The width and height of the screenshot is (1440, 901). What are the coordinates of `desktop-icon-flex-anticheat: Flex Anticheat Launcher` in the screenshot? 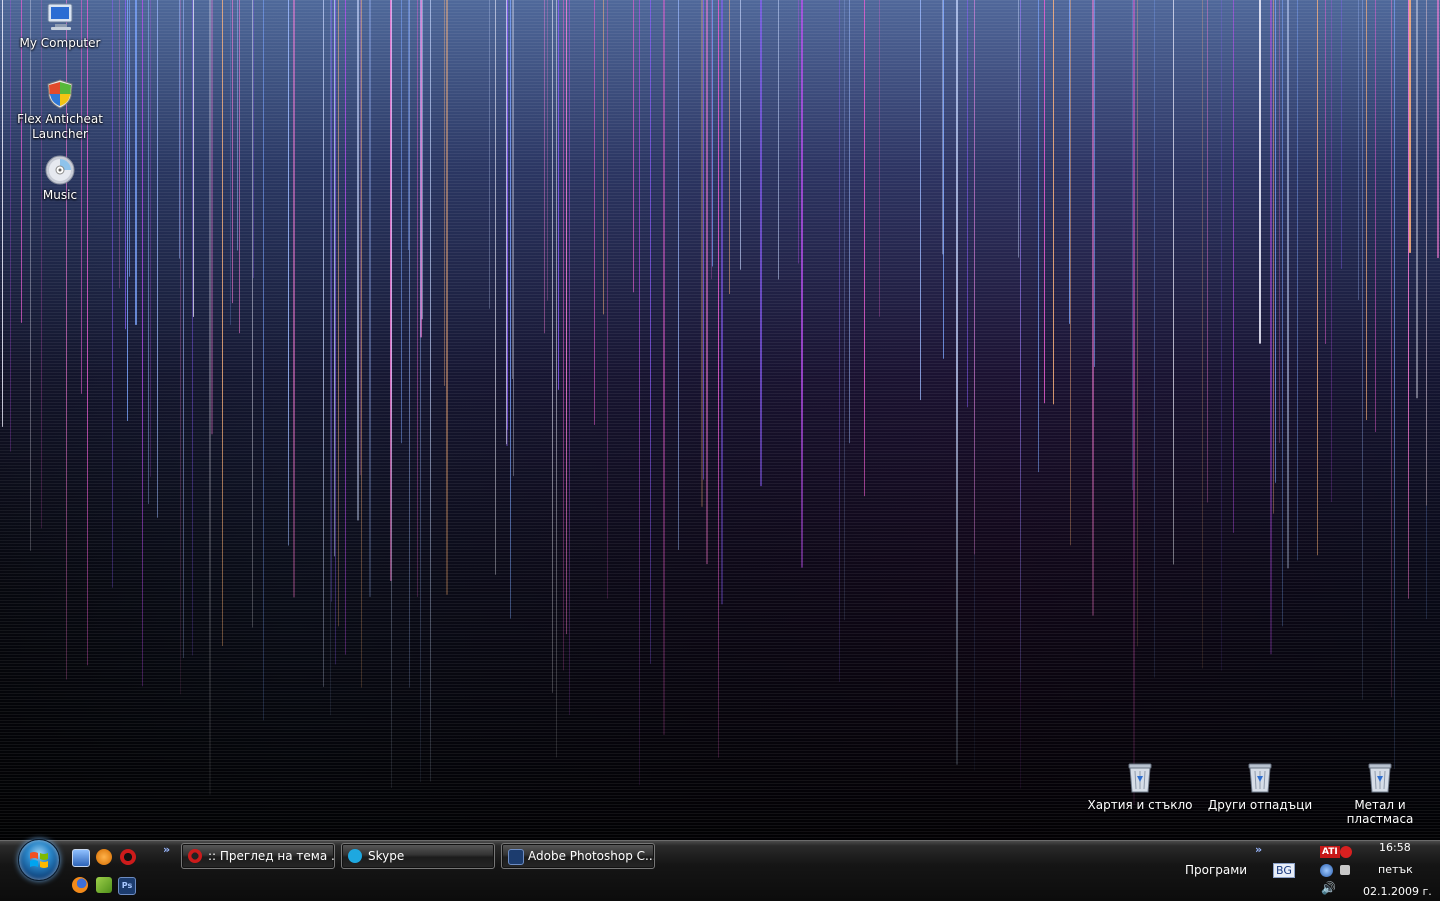 It's located at (60, 110).